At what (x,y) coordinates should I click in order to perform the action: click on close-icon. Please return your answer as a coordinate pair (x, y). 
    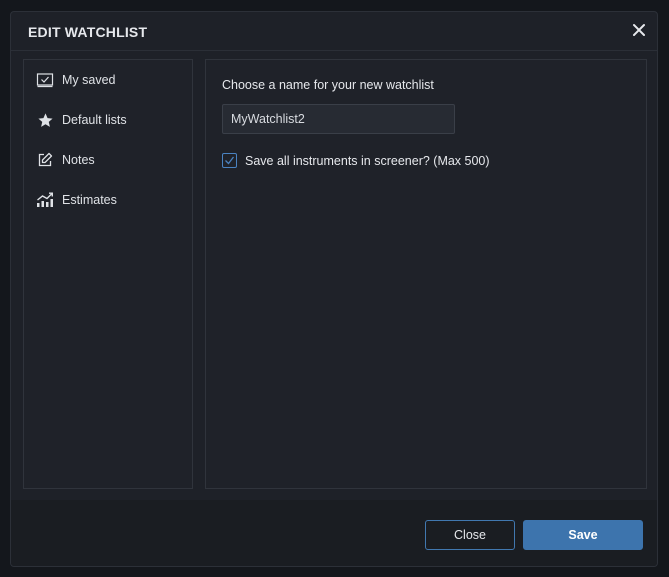
    Looking at the image, I should click on (639, 30).